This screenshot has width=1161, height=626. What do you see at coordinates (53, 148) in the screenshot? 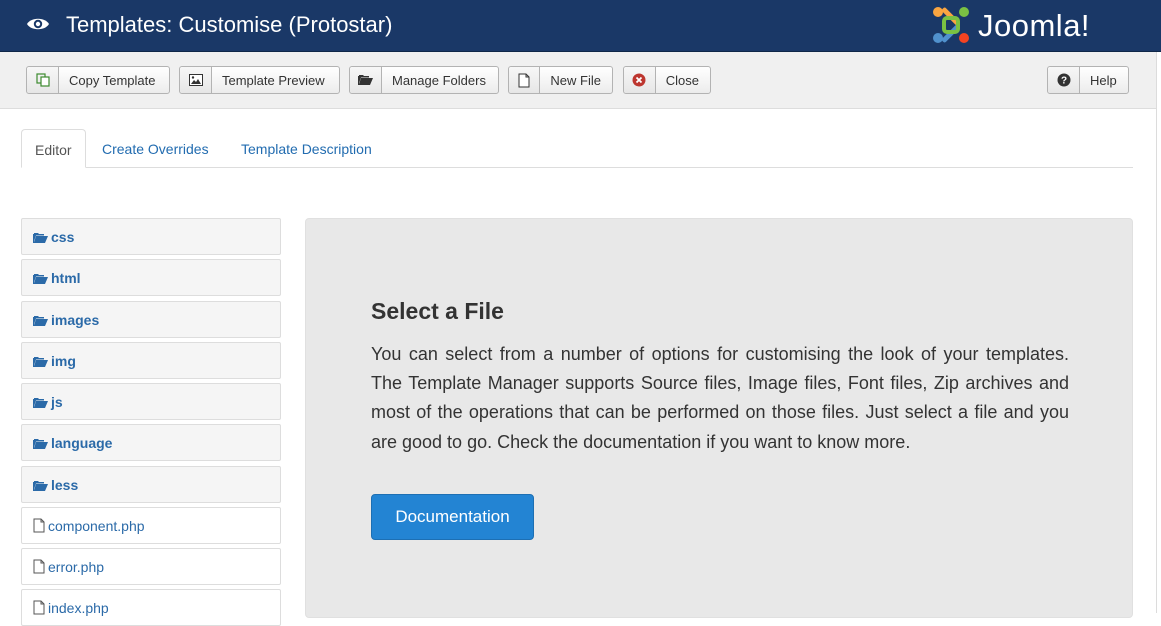
I see `tab-editor: Editor` at bounding box center [53, 148].